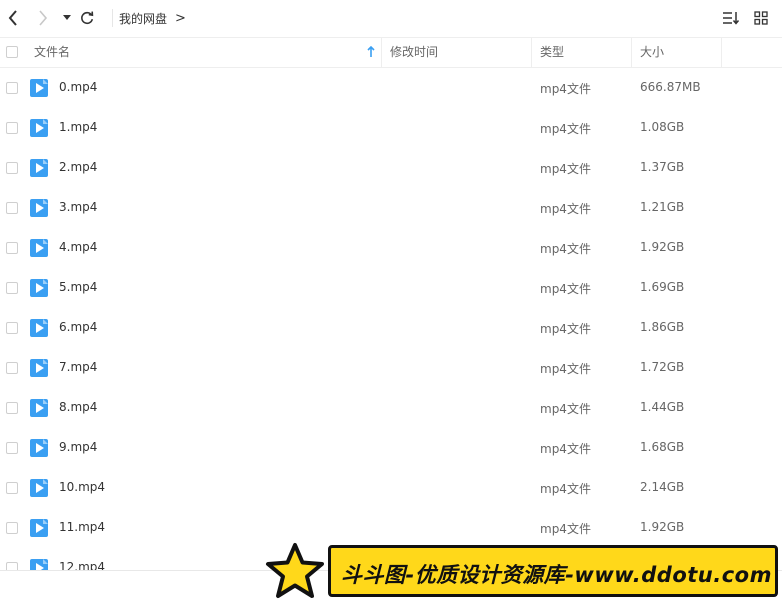  Describe the element at coordinates (78, 247) in the screenshot. I see `file-name: 4.mp4` at that location.